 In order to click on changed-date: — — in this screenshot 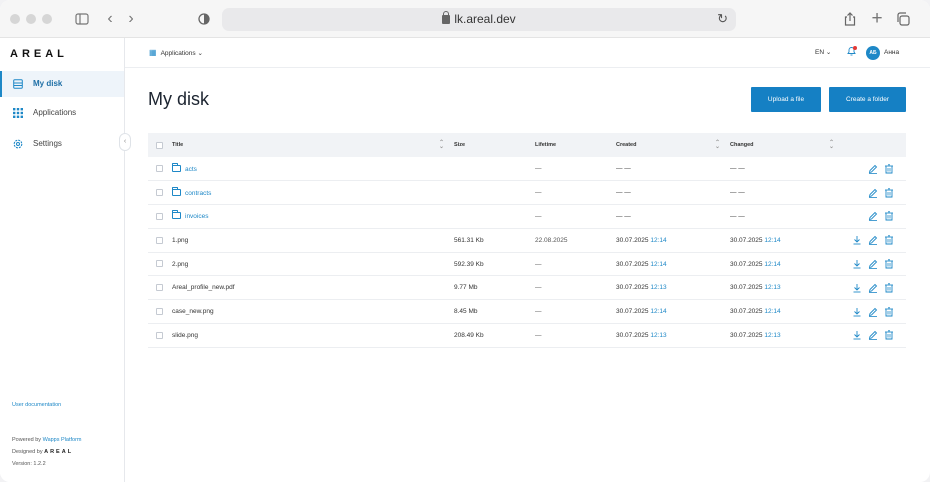, I will do `click(737, 193)`.